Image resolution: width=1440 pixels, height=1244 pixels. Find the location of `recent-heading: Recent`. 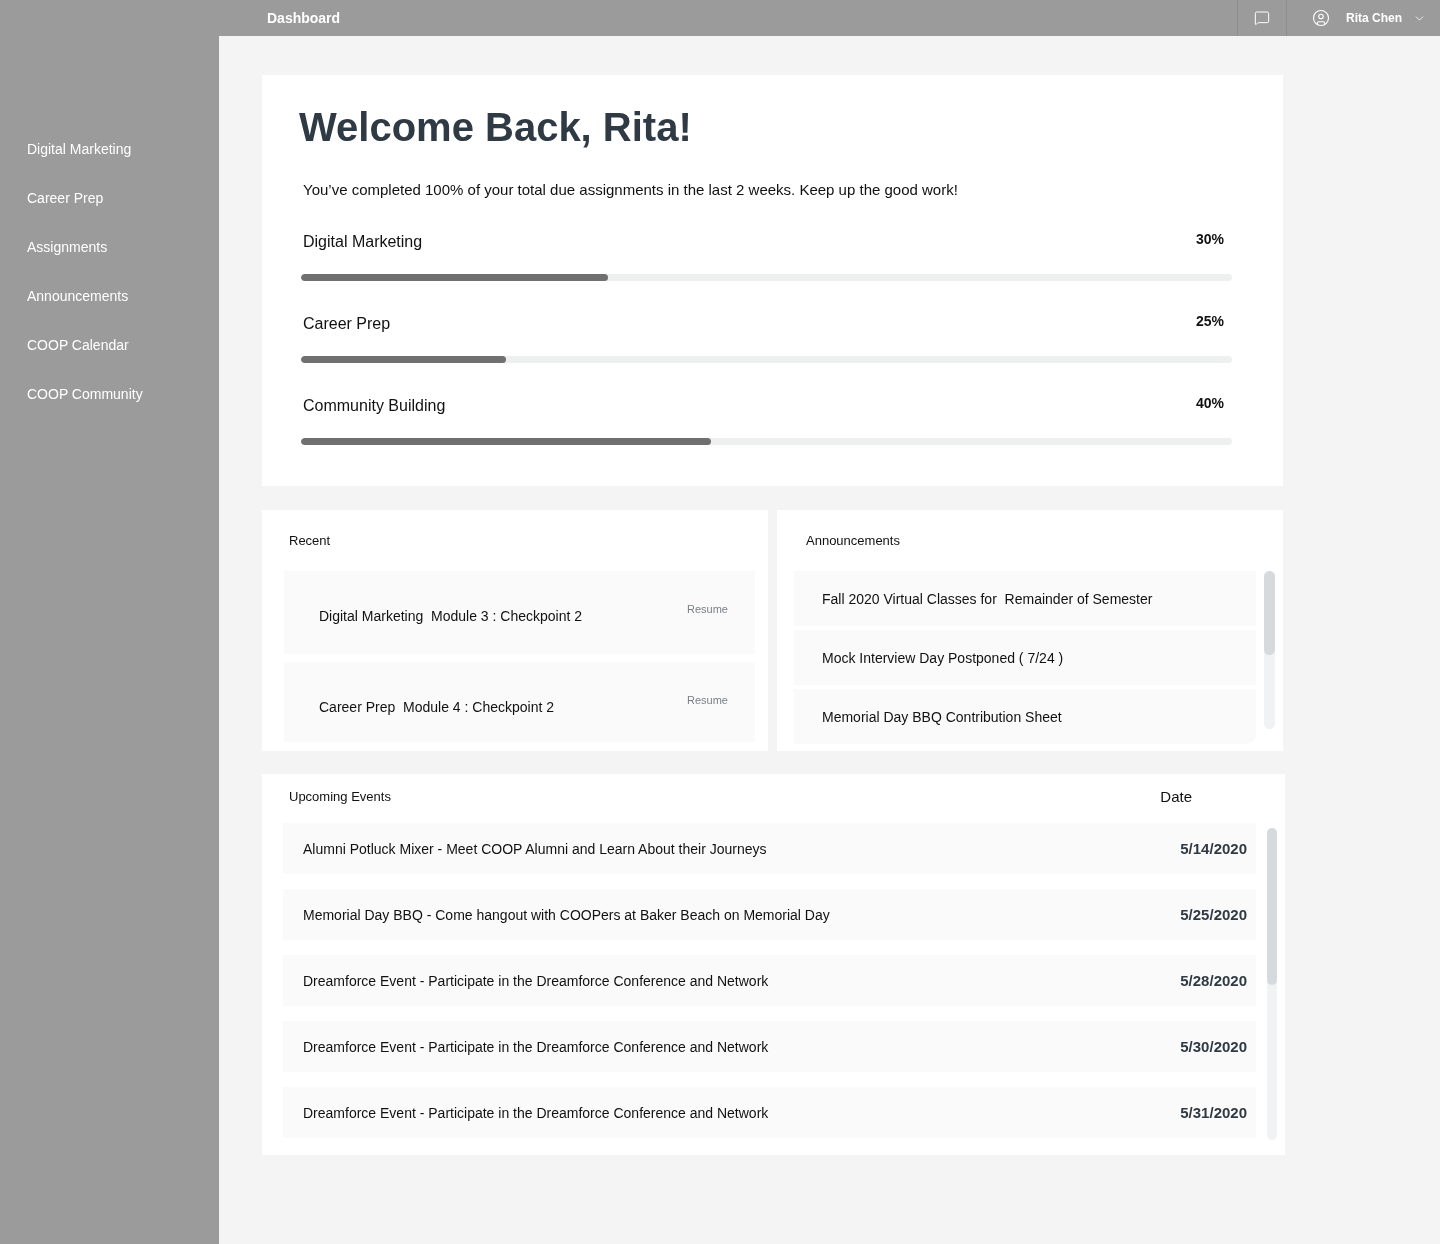

recent-heading: Recent is located at coordinates (310, 541).